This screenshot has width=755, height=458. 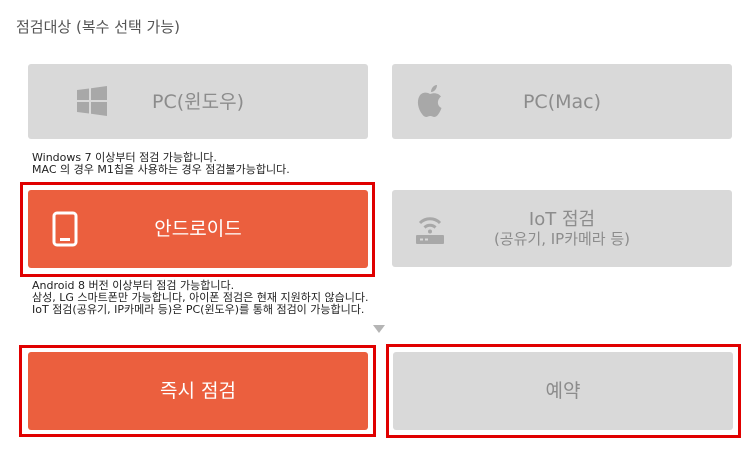 I want to click on android-label: 안드로이드, so click(x=198, y=229).